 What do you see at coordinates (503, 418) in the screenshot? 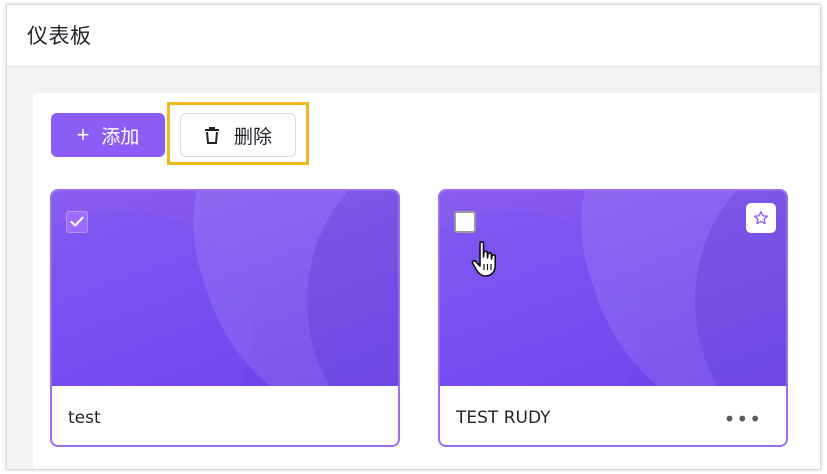
I see `card-title: TEST RUDY` at bounding box center [503, 418].